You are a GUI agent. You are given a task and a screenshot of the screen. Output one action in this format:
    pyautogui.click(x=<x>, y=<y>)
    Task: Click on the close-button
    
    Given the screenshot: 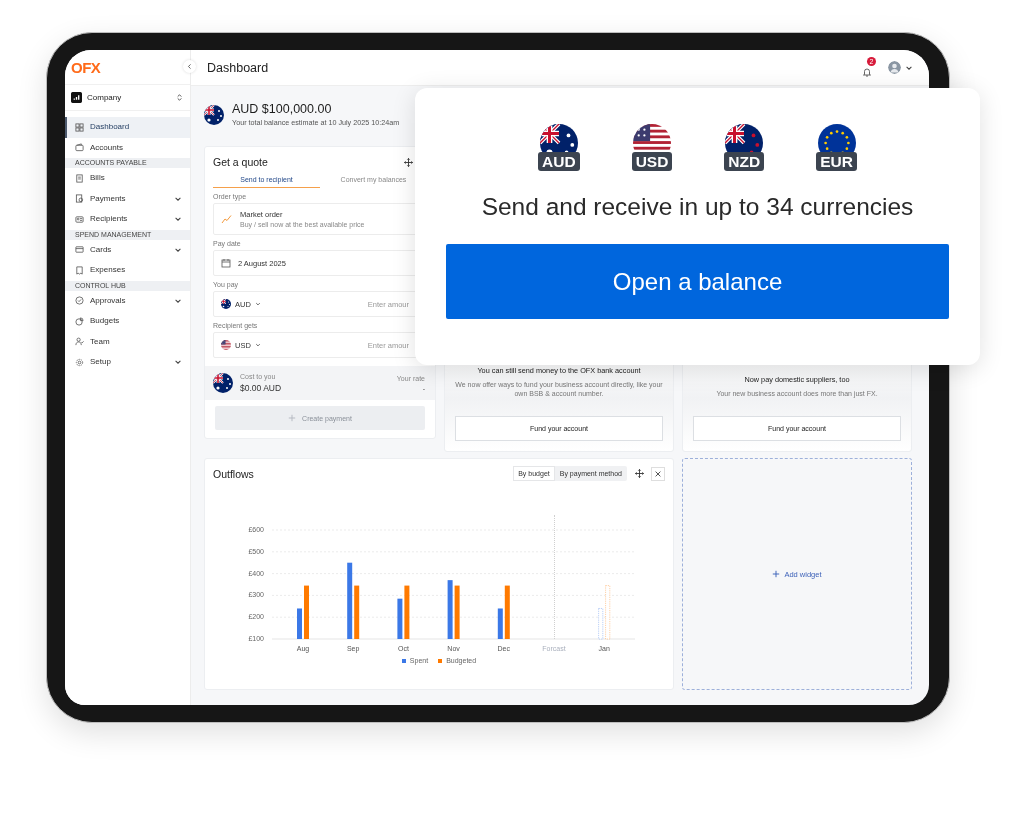 What is the action you would take?
    pyautogui.click(x=658, y=473)
    